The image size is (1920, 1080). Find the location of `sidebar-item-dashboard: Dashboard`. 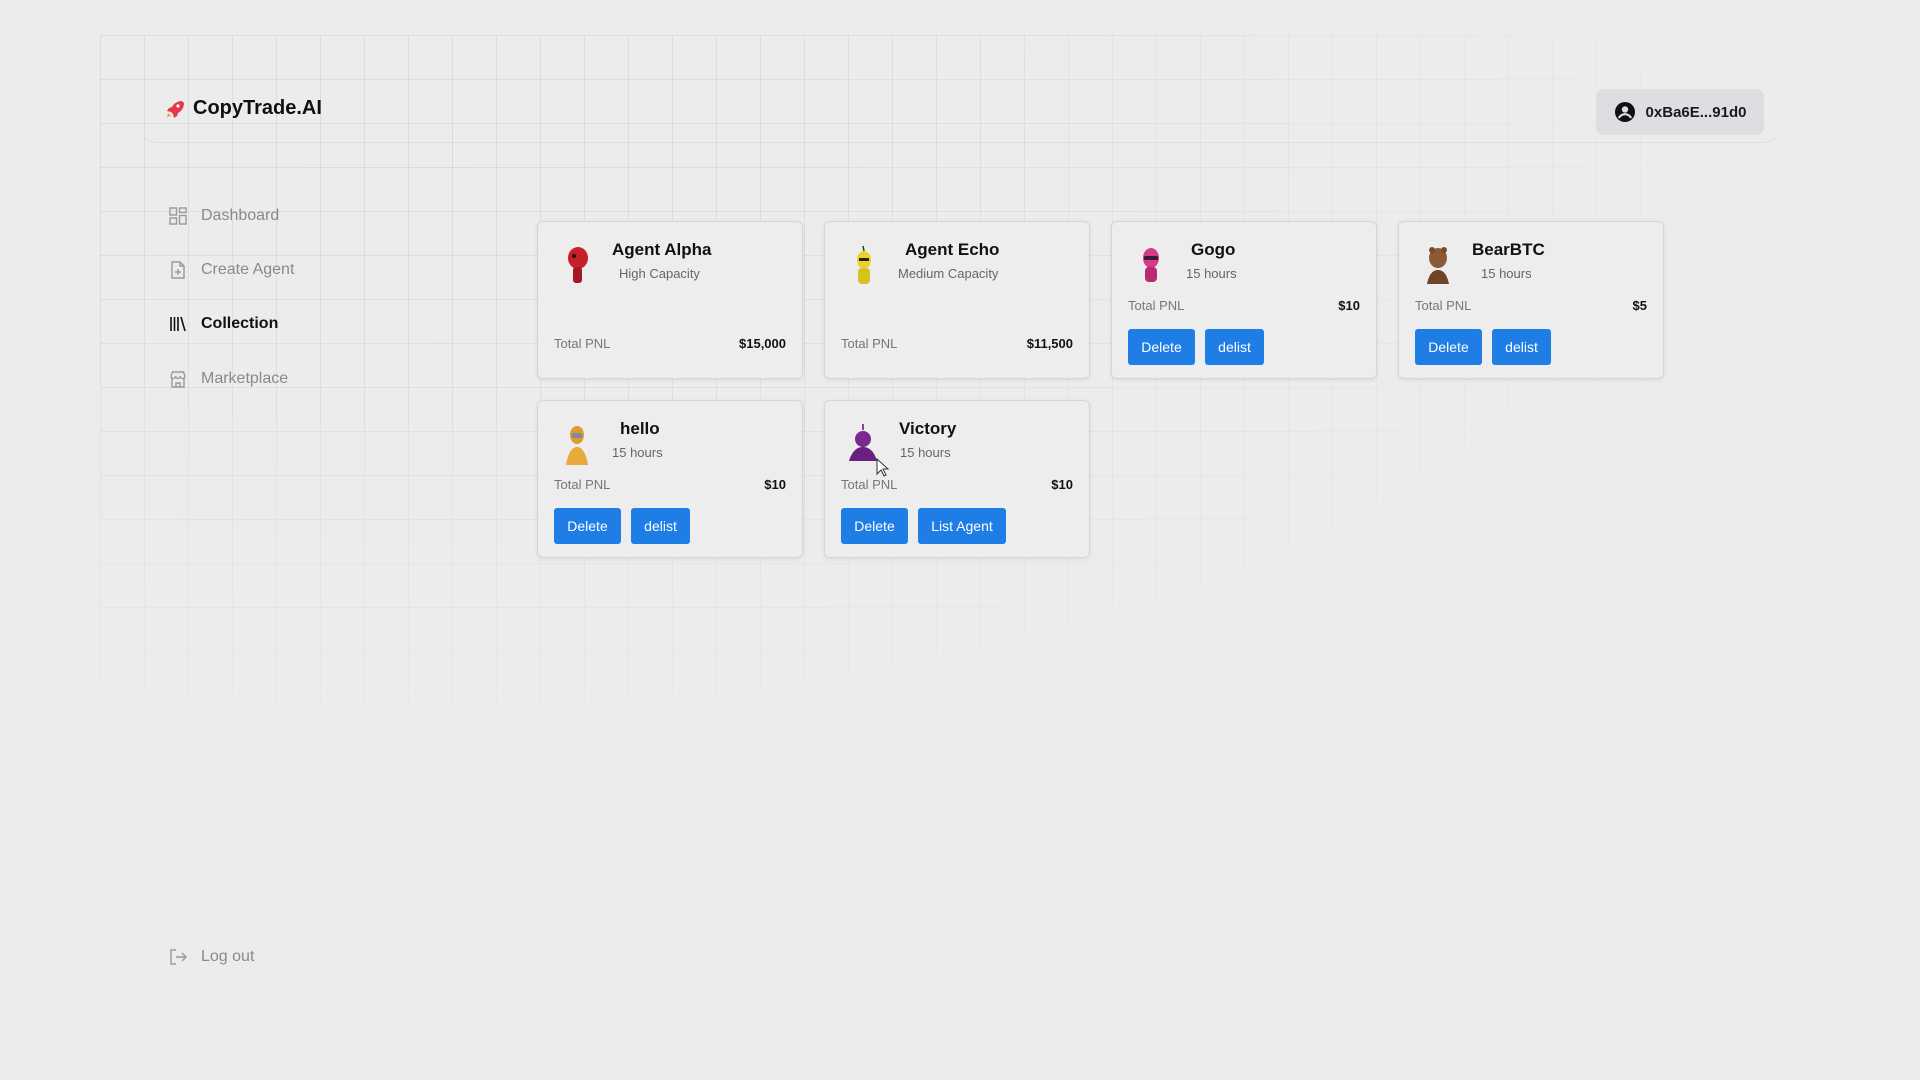

sidebar-item-dashboard: Dashboard is located at coordinates (223, 216).